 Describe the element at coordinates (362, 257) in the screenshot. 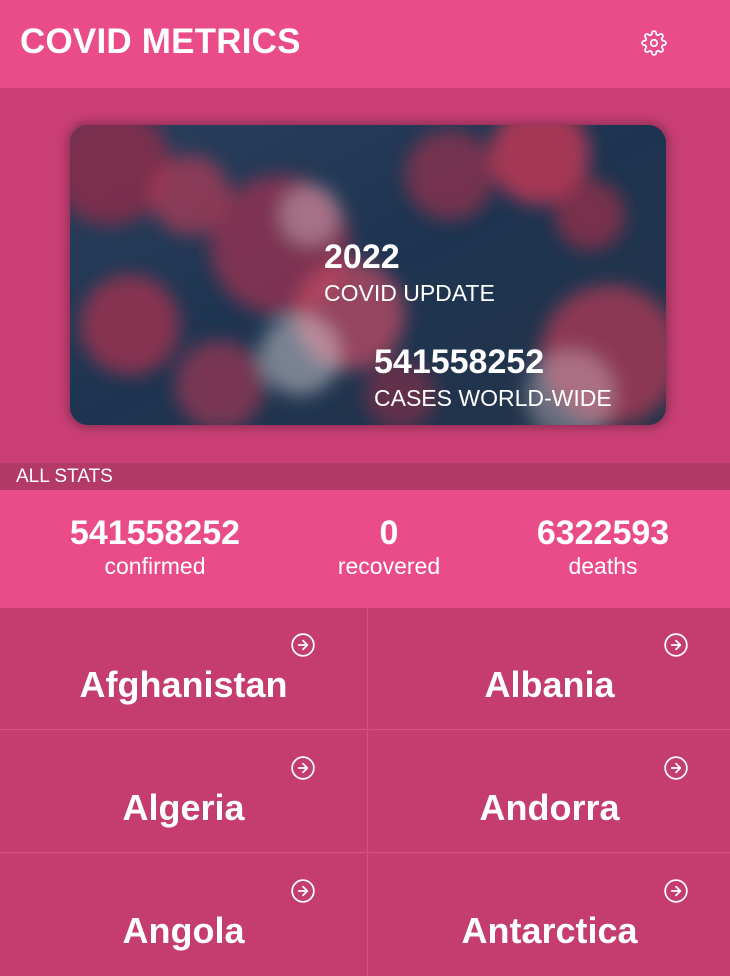

I see `hero-year: 2022` at that location.